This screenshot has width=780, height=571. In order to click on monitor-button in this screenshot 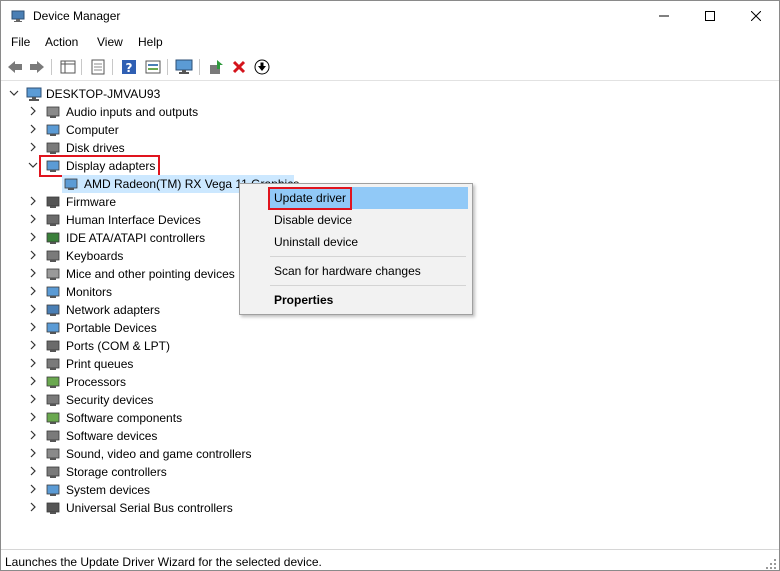, I will do `click(184, 67)`.